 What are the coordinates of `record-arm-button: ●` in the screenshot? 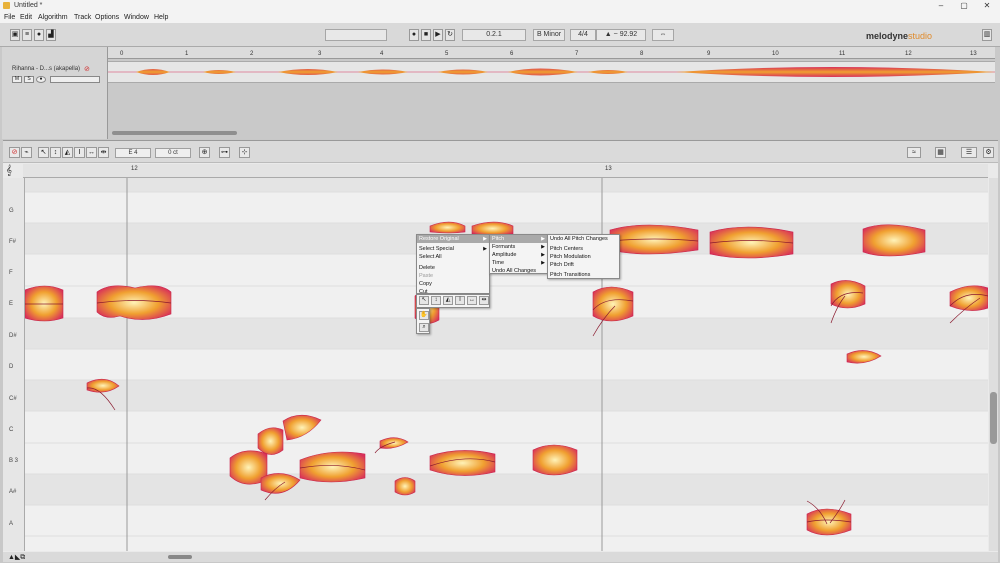 It's located at (41, 79).